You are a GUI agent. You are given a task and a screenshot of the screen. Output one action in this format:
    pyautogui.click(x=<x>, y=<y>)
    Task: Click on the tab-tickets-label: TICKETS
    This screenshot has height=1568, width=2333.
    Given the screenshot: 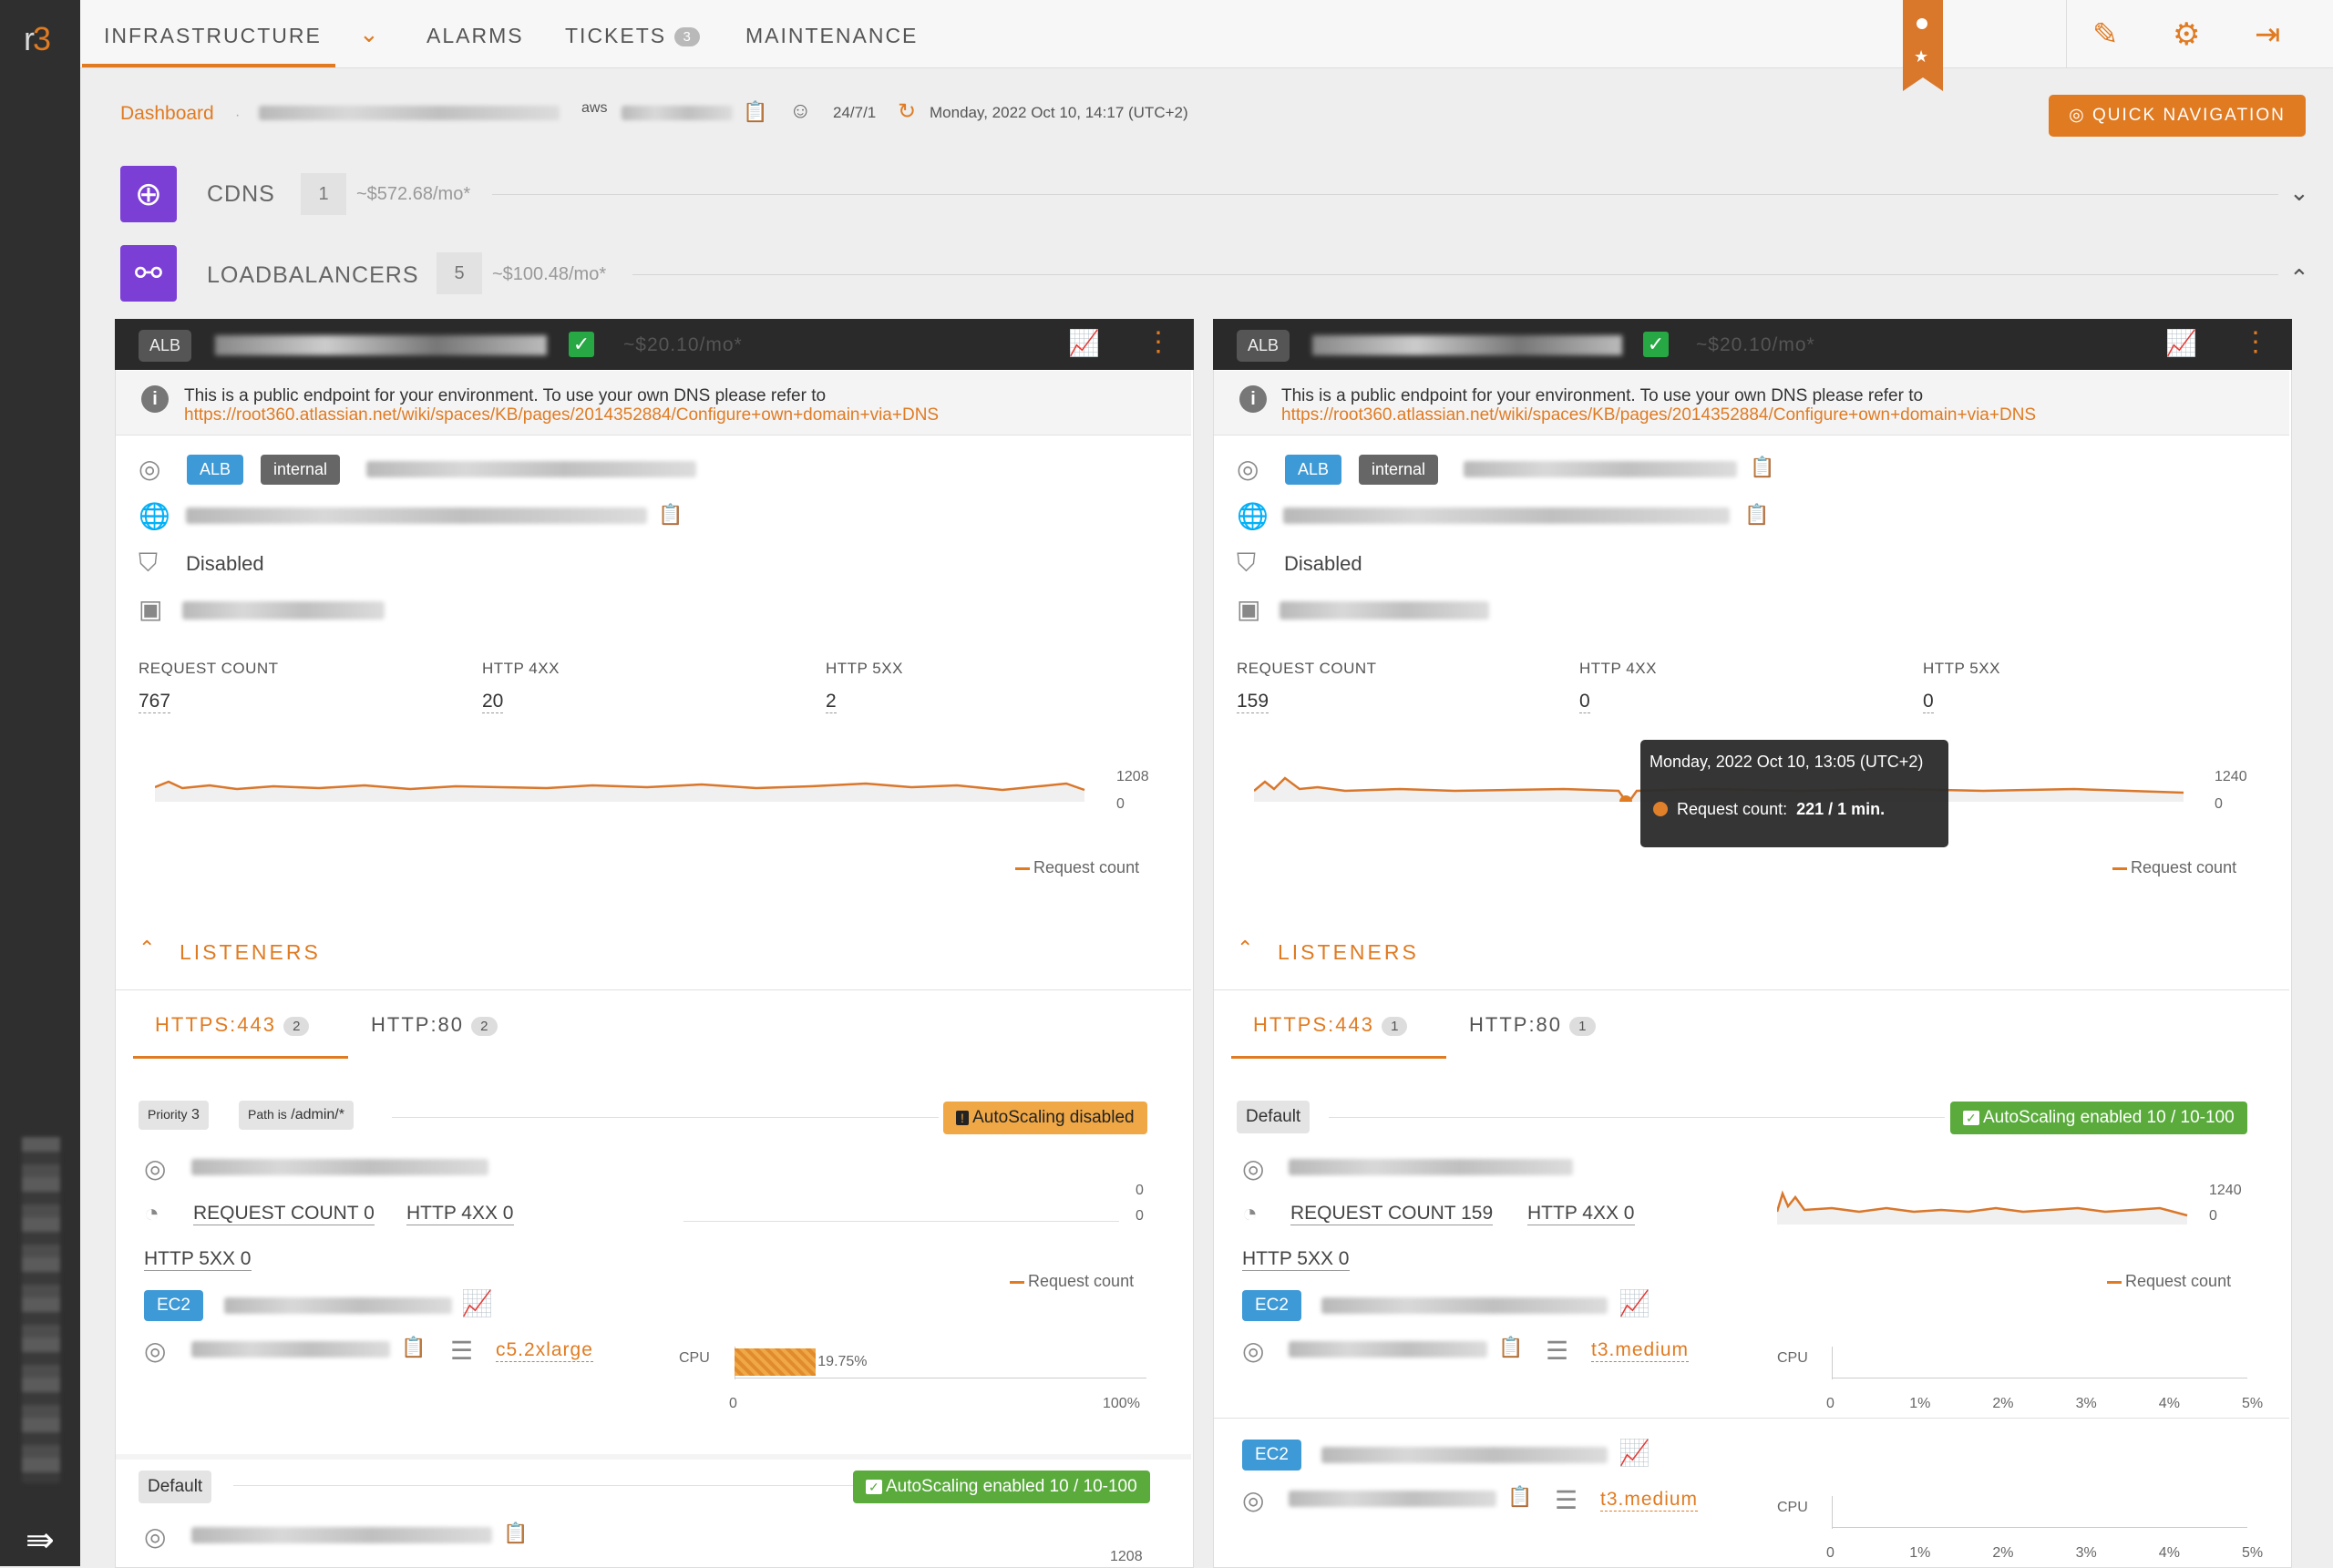 What is the action you would take?
    pyautogui.click(x=616, y=35)
    